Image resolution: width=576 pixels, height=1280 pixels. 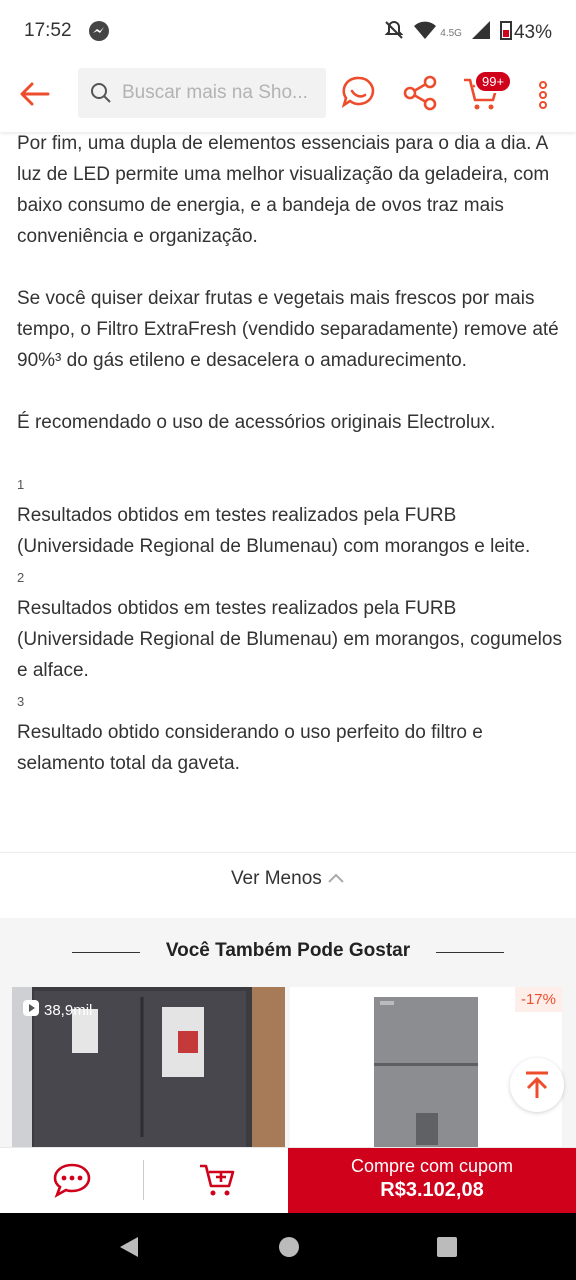 I want to click on cart-badge: 99+, so click(x=493, y=81).